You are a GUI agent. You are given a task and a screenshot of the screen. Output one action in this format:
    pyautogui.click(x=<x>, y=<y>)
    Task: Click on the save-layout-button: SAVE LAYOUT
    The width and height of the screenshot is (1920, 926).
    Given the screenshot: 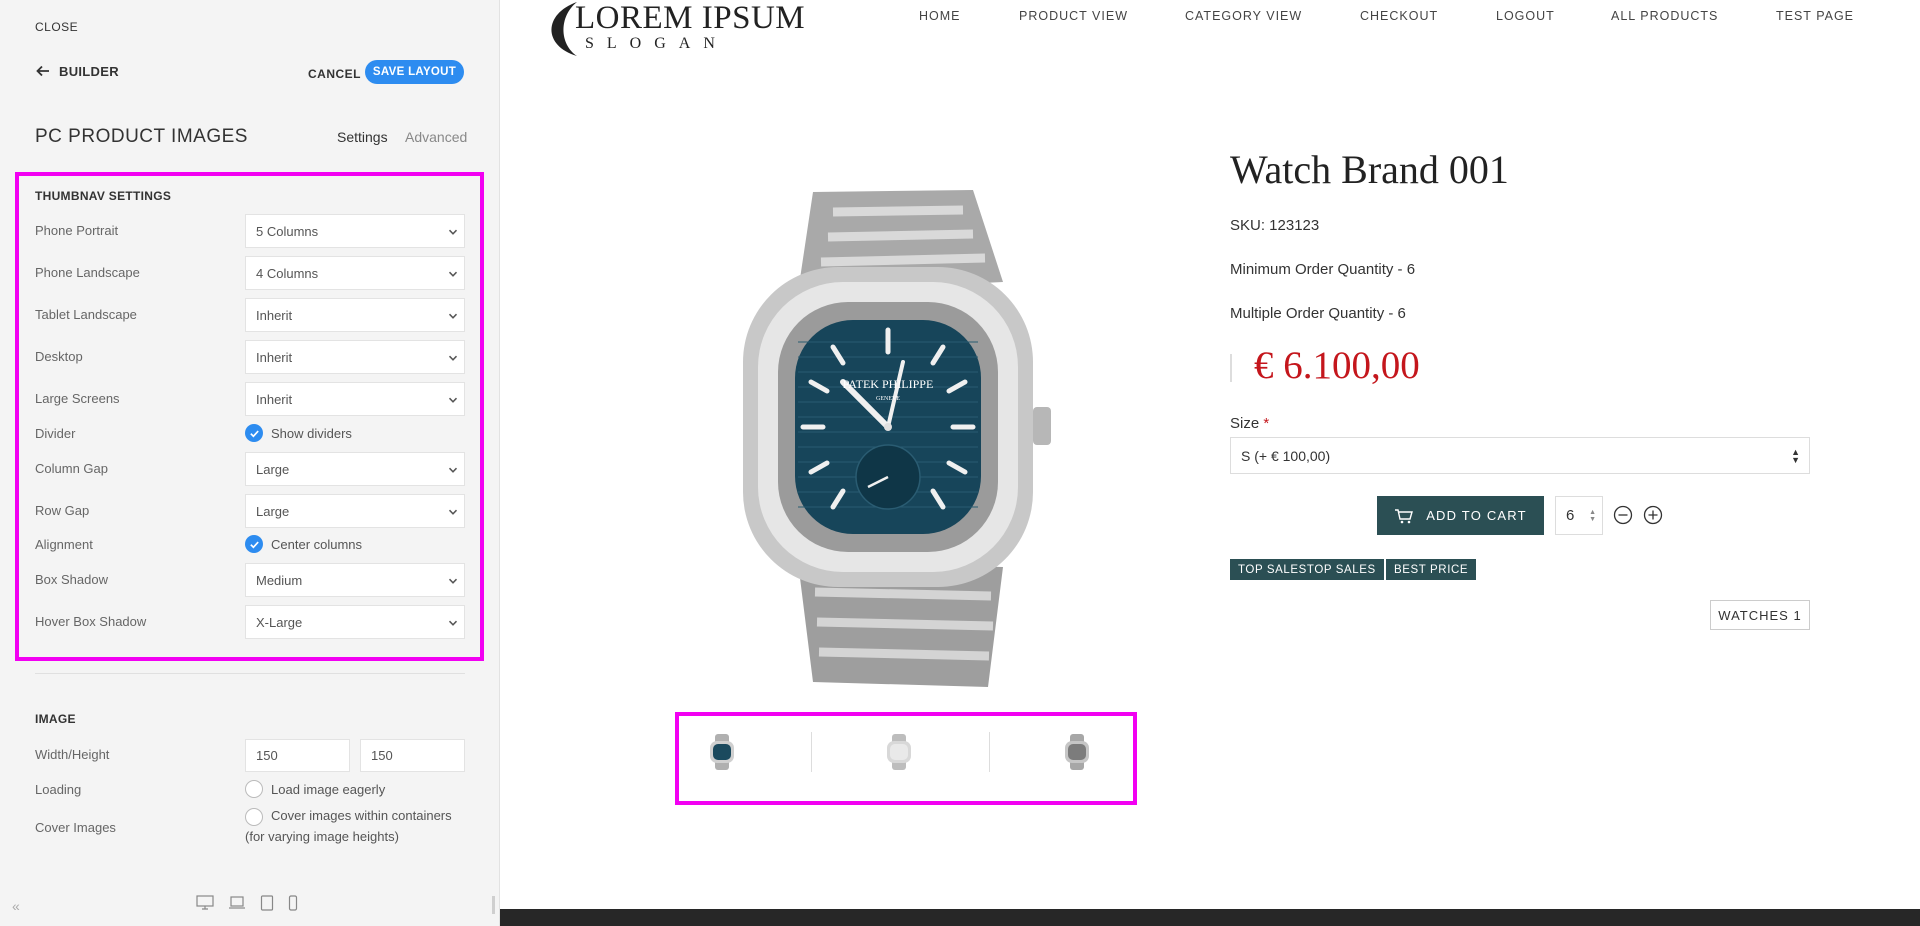 What is the action you would take?
    pyautogui.click(x=414, y=72)
    